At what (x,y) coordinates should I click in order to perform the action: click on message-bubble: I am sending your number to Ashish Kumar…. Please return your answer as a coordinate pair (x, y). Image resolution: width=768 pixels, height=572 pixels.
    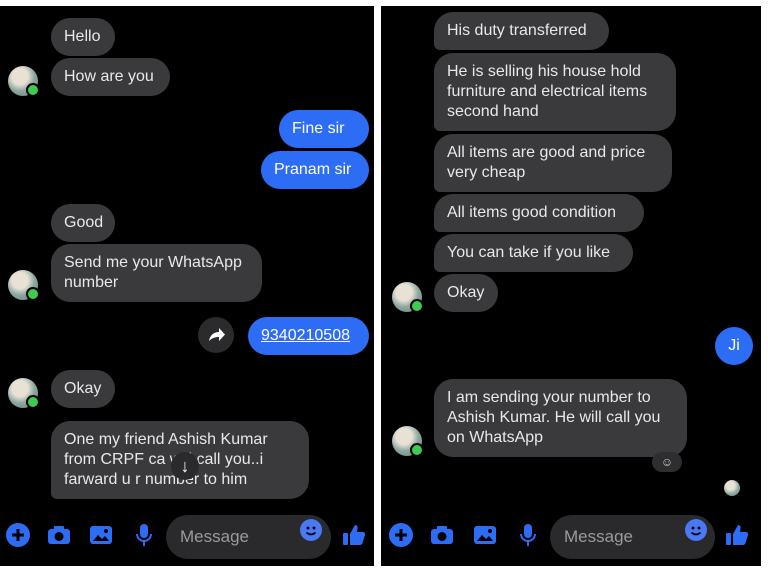
    Looking at the image, I should click on (560, 418).